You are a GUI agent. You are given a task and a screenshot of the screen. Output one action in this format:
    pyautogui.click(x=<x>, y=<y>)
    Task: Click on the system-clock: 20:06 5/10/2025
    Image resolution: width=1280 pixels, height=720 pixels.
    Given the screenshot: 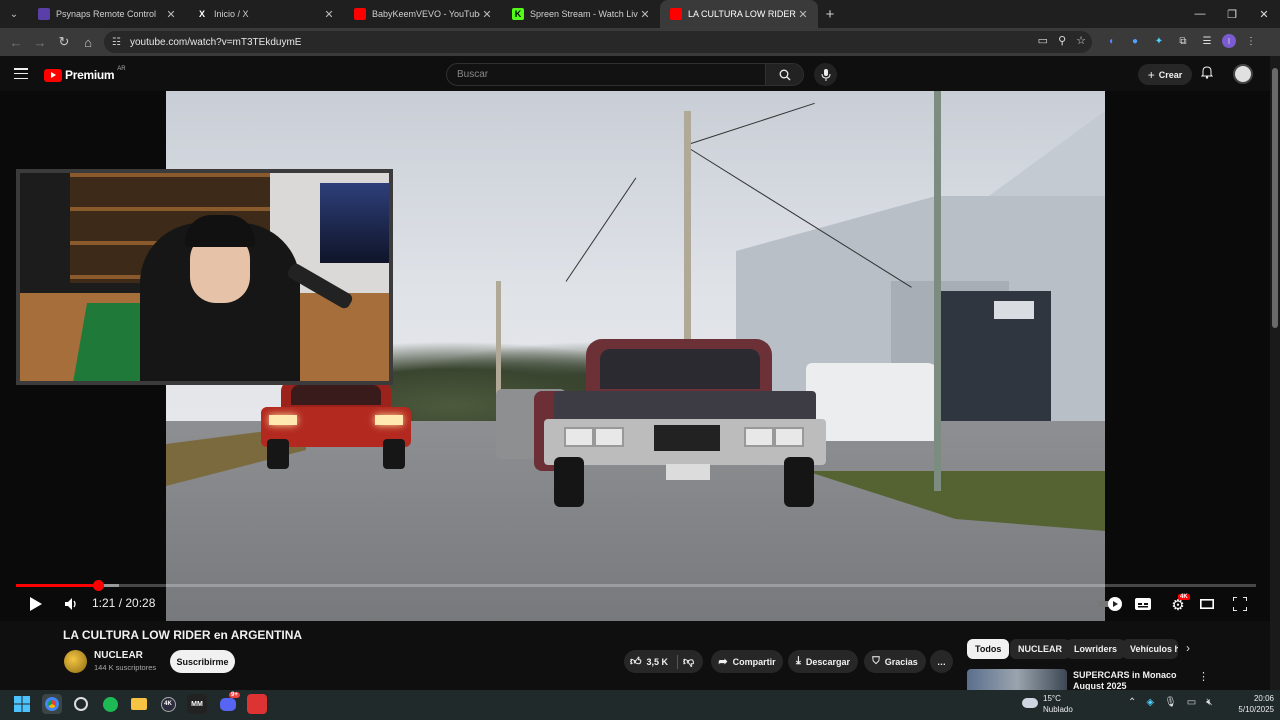 What is the action you would take?
    pyautogui.click(x=1248, y=704)
    